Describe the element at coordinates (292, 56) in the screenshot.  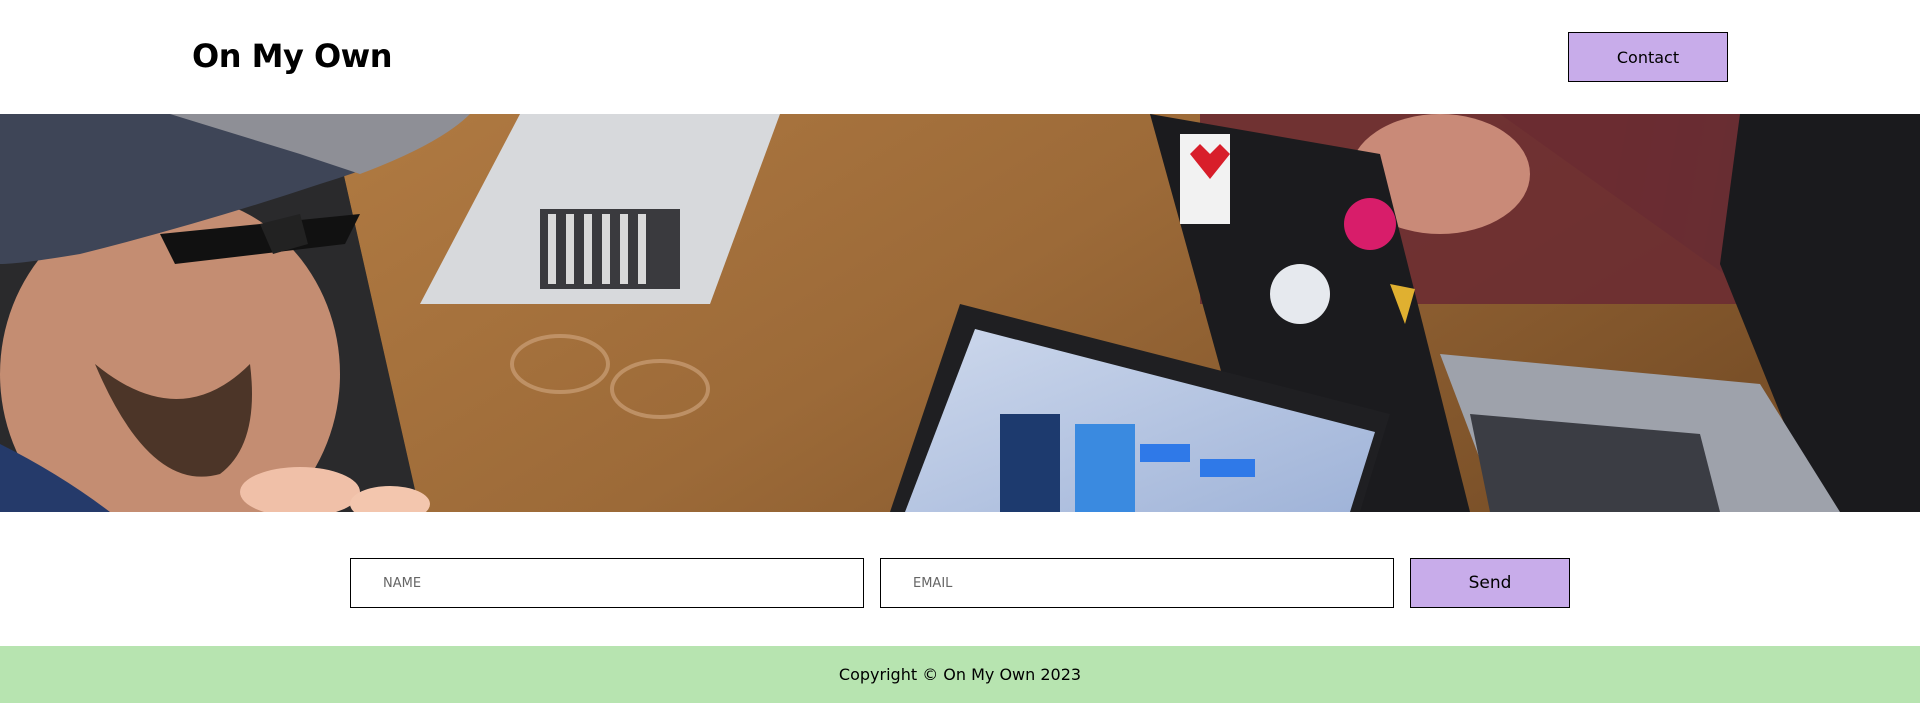
I see `brand-logo: On My Own` at that location.